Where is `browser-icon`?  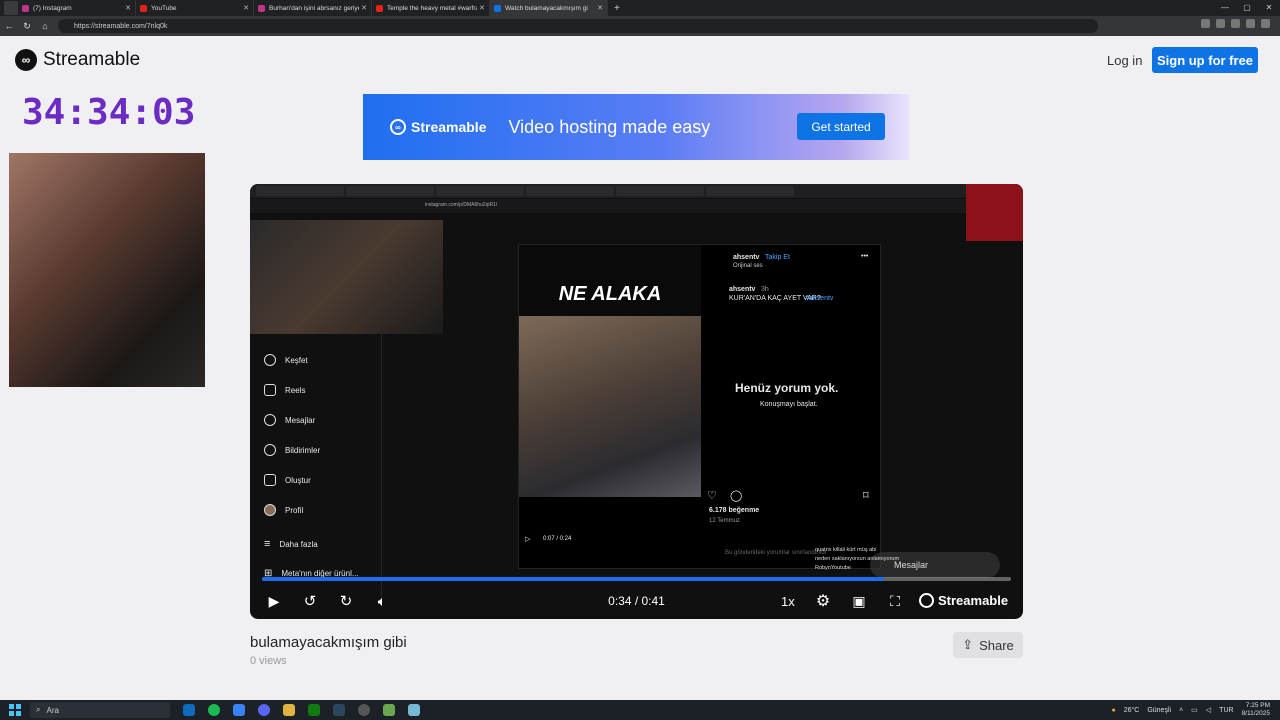
browser-icon is located at coordinates (239, 710).